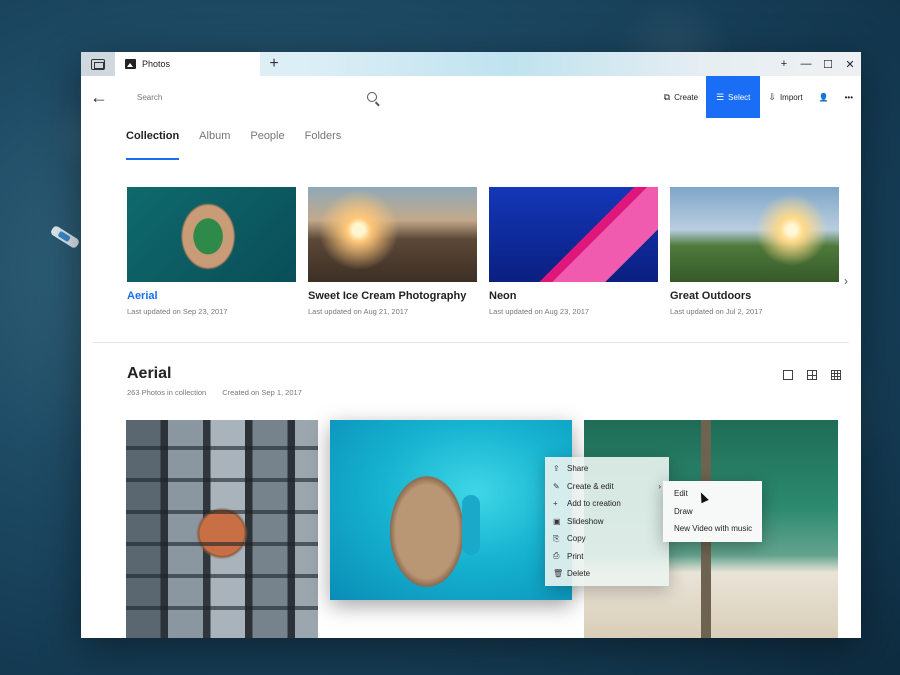 The width and height of the screenshot is (900, 675). I want to click on submenu-draw: Draw, so click(712, 512).